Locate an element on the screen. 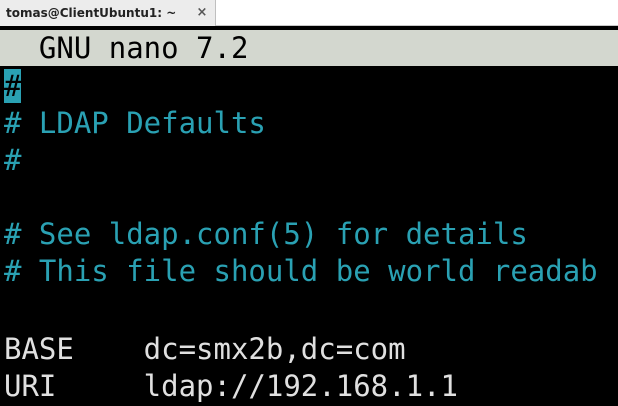 The width and height of the screenshot is (618, 406). editor-line-8: BASE dc=smx2b,dc=com is located at coordinates (205, 349).